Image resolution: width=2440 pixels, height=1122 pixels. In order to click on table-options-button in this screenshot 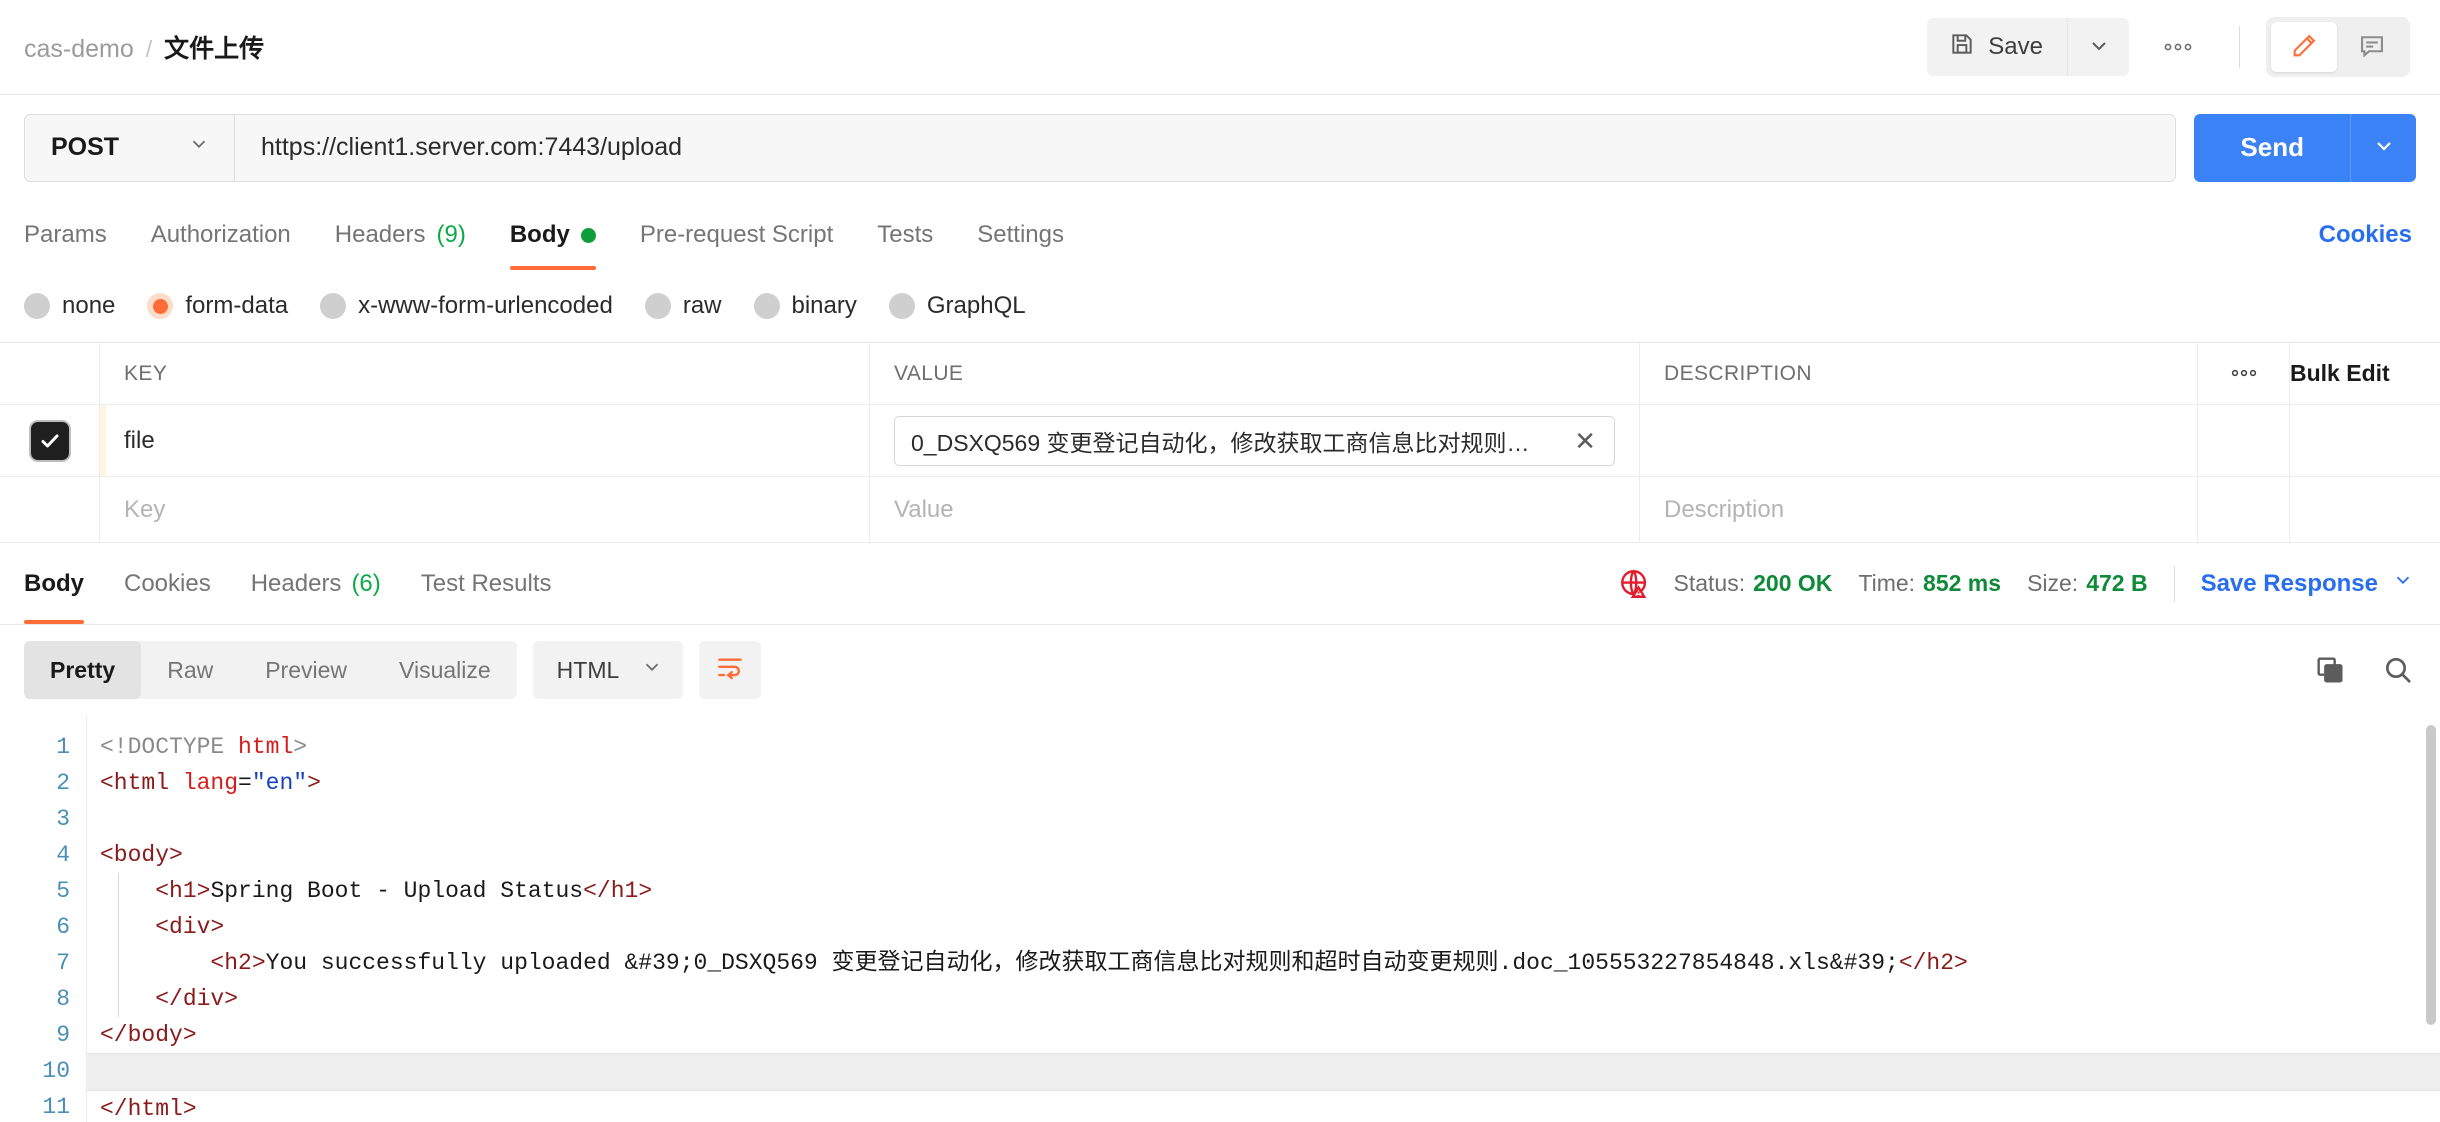, I will do `click(2244, 373)`.